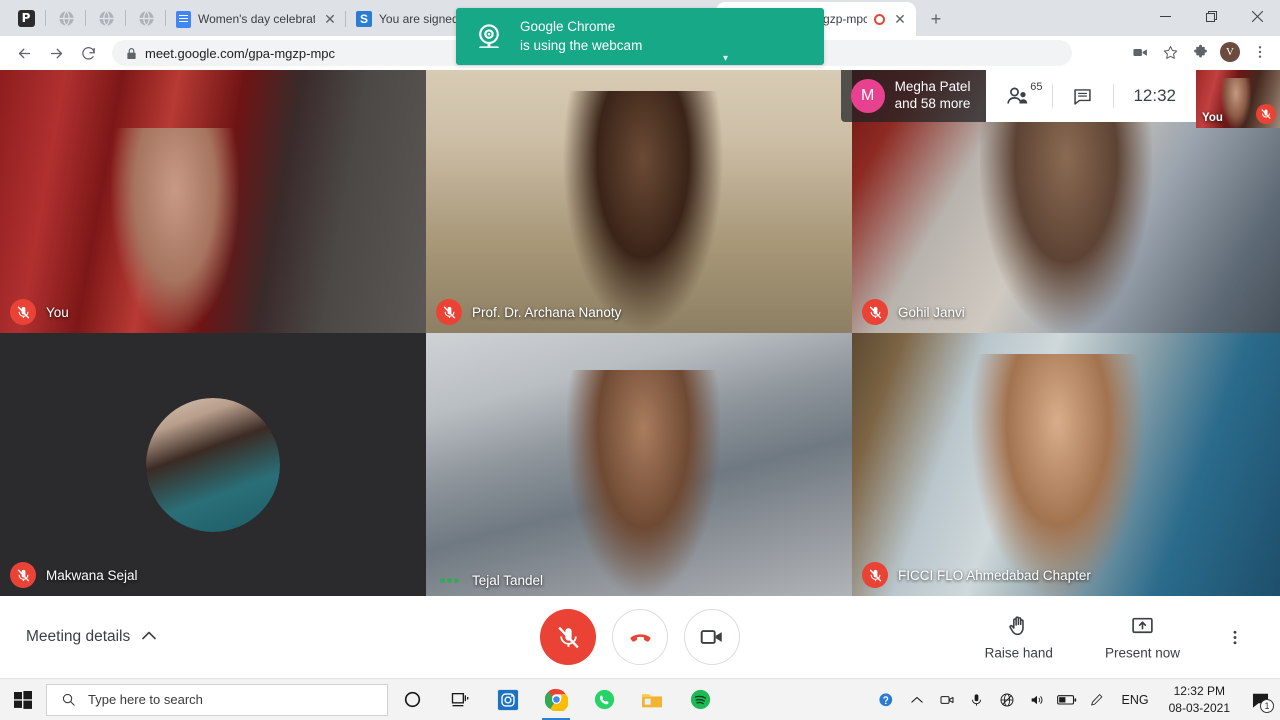 Image resolution: width=1280 pixels, height=720 pixels. Describe the element at coordinates (977, 699) in the screenshot. I see `microphone-tray-icon` at that location.